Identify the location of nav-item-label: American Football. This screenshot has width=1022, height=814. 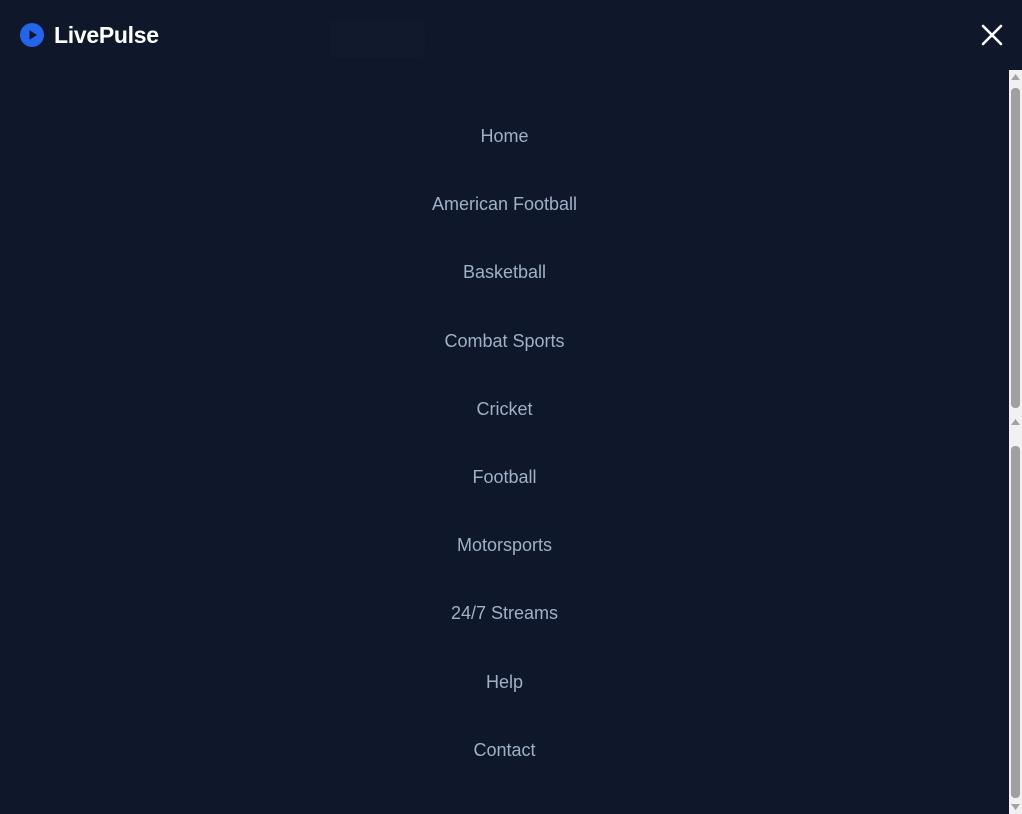
(504, 204).